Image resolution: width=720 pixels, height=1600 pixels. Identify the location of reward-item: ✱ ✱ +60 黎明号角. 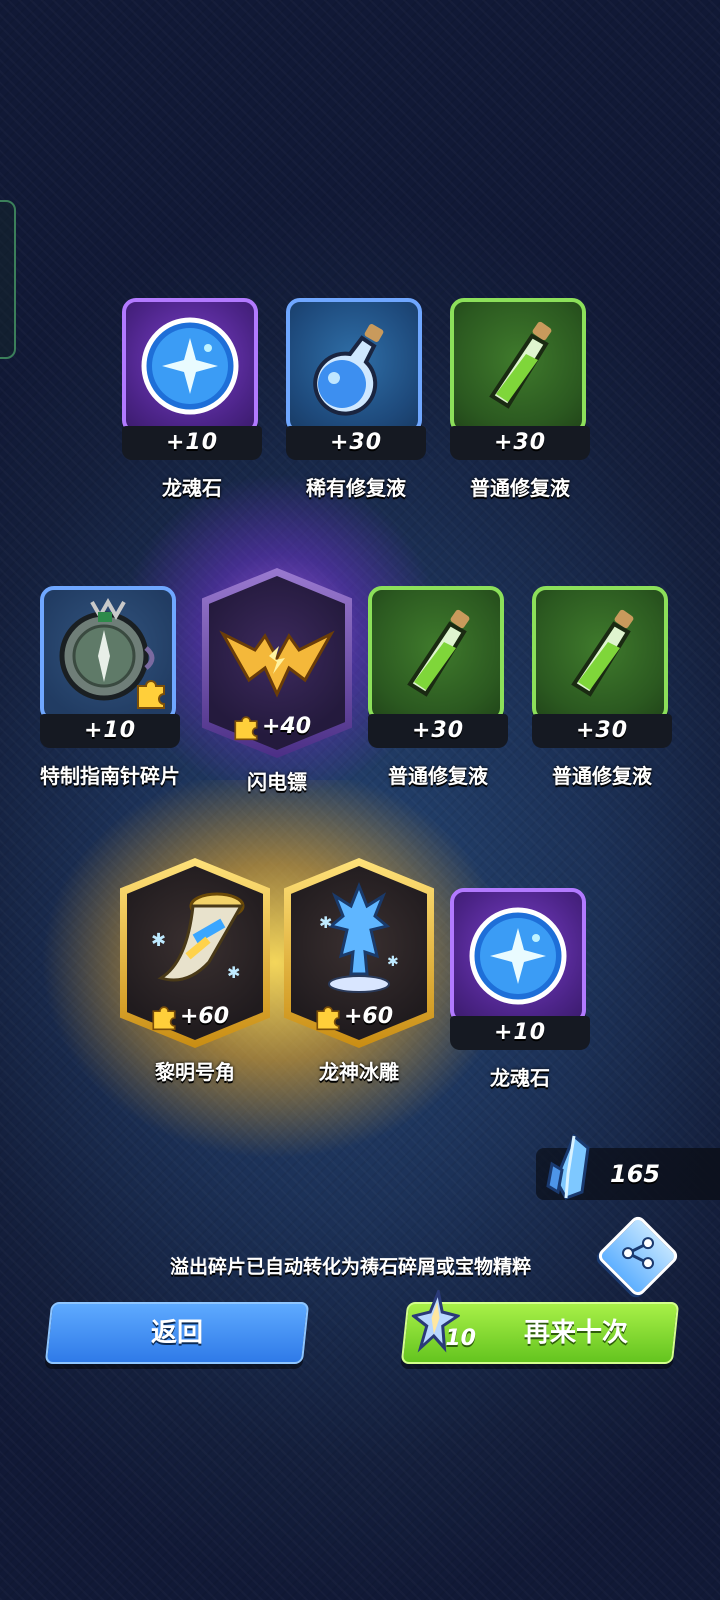
(195, 971).